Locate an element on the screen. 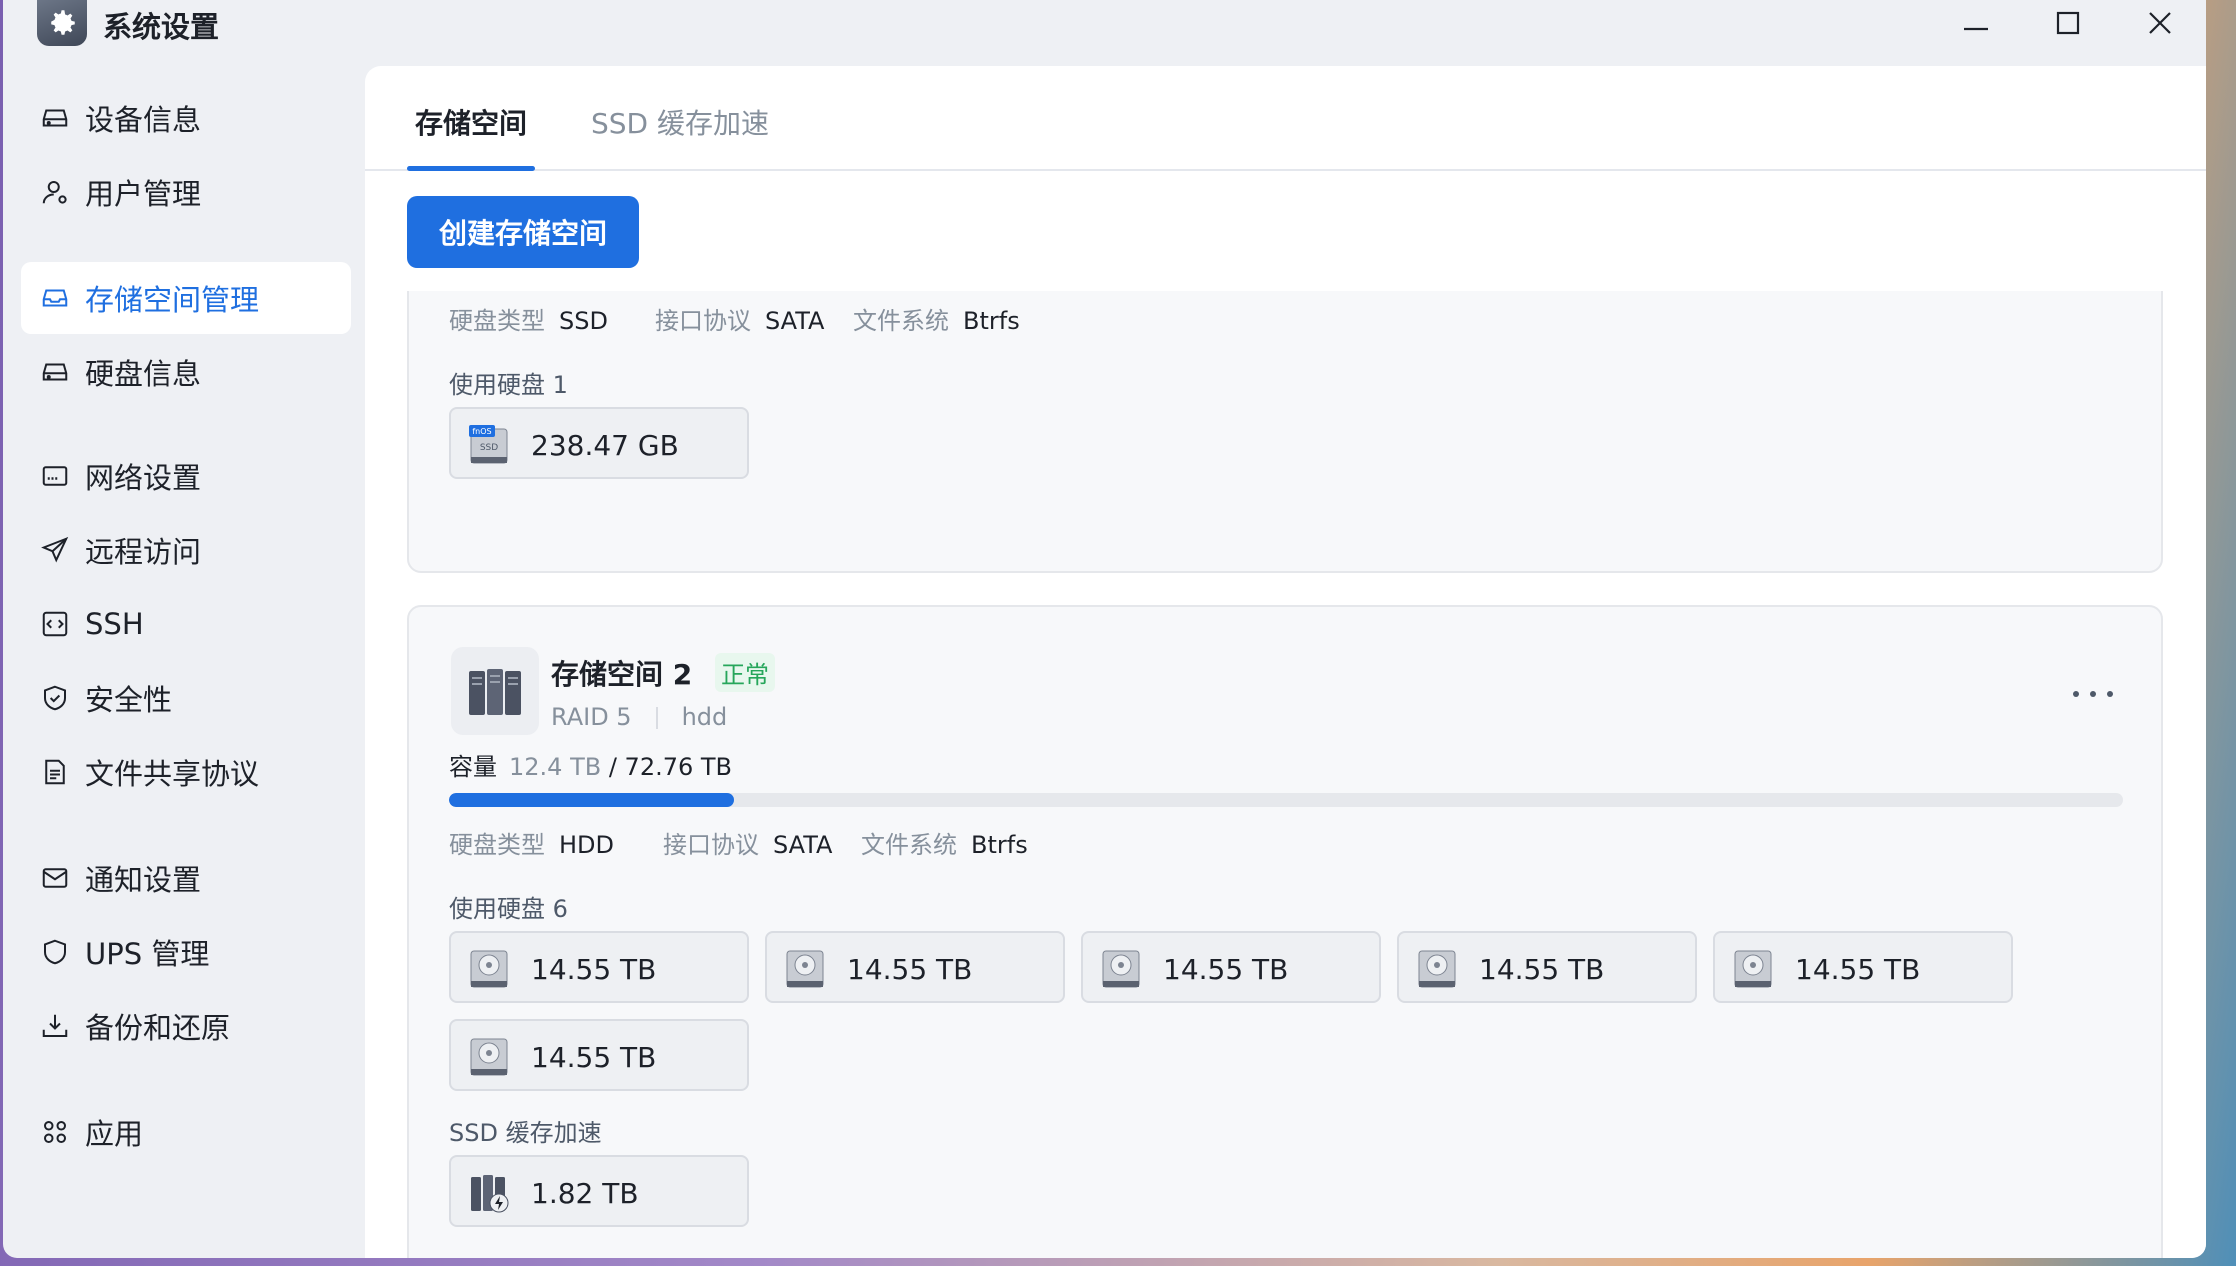 The height and width of the screenshot is (1266, 2236). ssd-badge-text: fnOS is located at coordinates (481, 431).